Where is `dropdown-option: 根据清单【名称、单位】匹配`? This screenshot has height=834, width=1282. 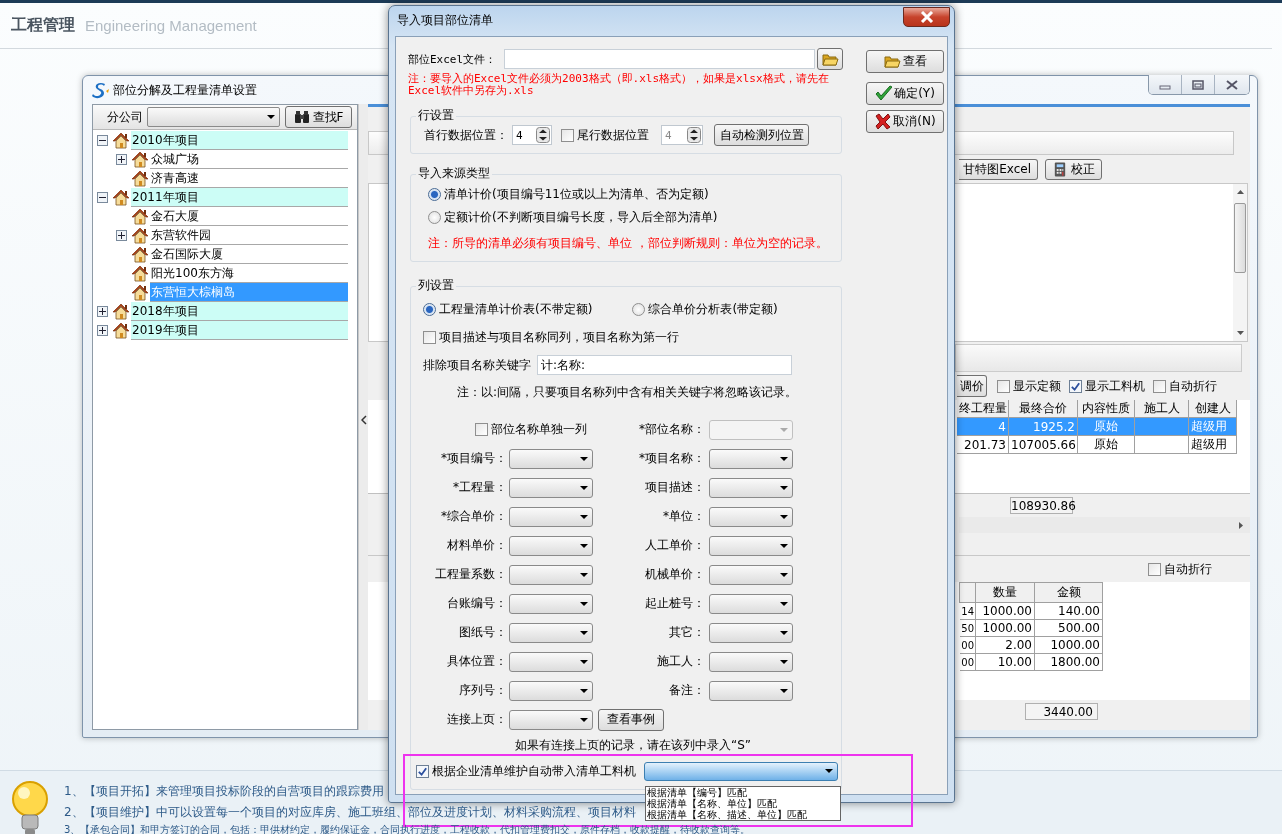
dropdown-option: 根据清单【名称、单位】匹配 is located at coordinates (743, 803).